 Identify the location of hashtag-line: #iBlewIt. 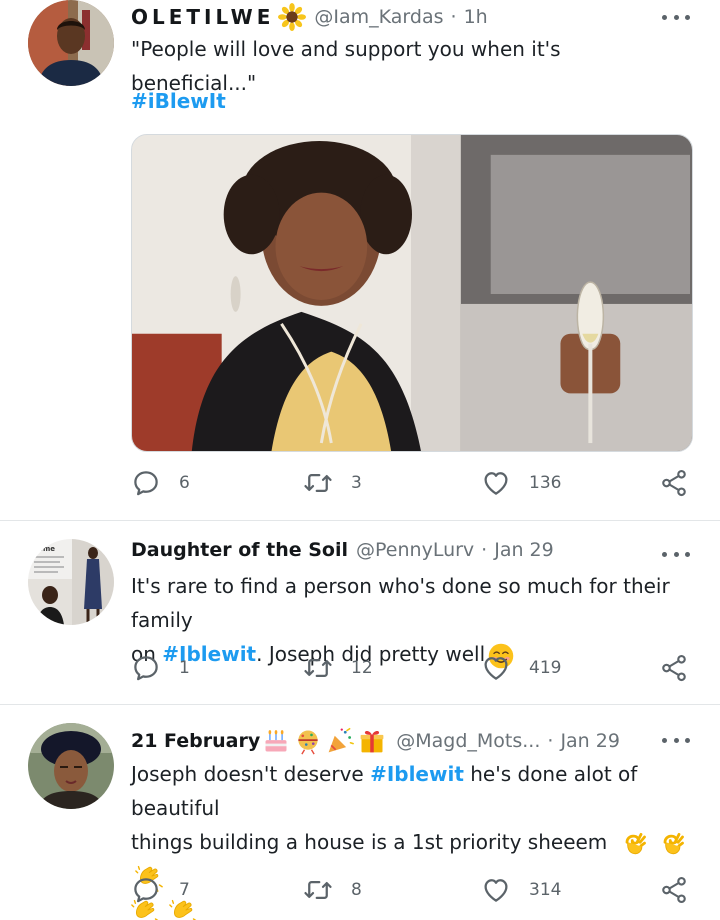
(410, 101).